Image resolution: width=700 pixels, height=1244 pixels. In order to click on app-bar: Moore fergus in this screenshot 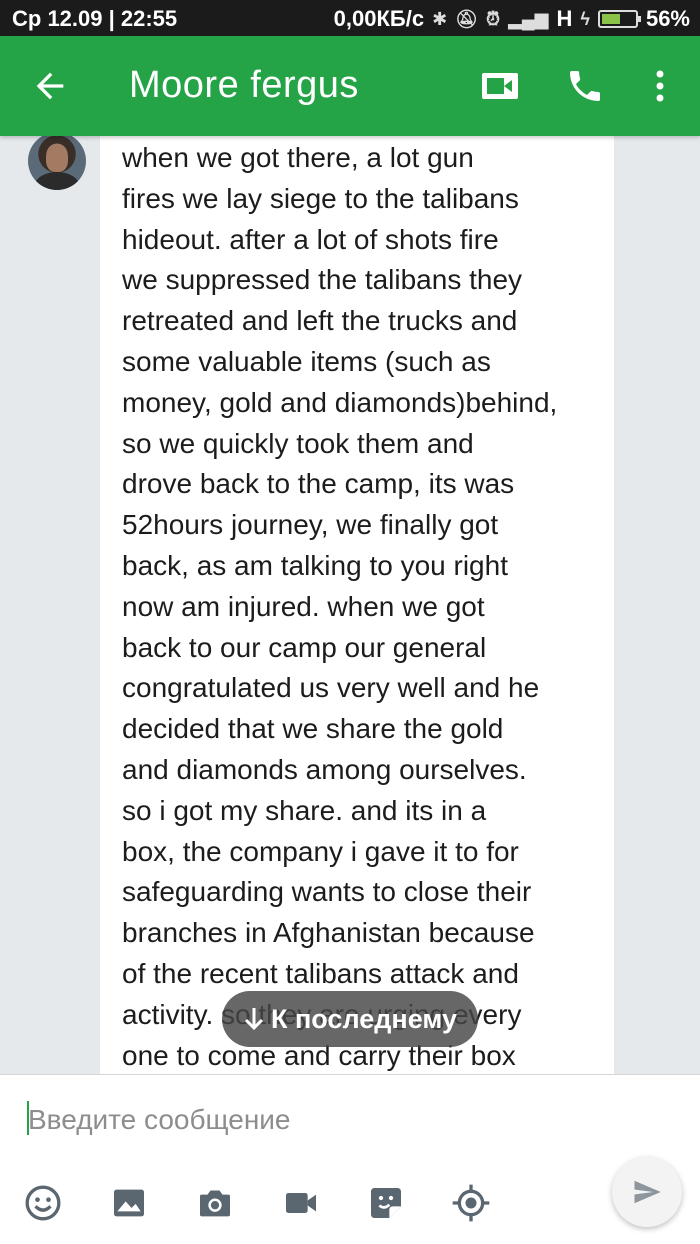, I will do `click(350, 86)`.